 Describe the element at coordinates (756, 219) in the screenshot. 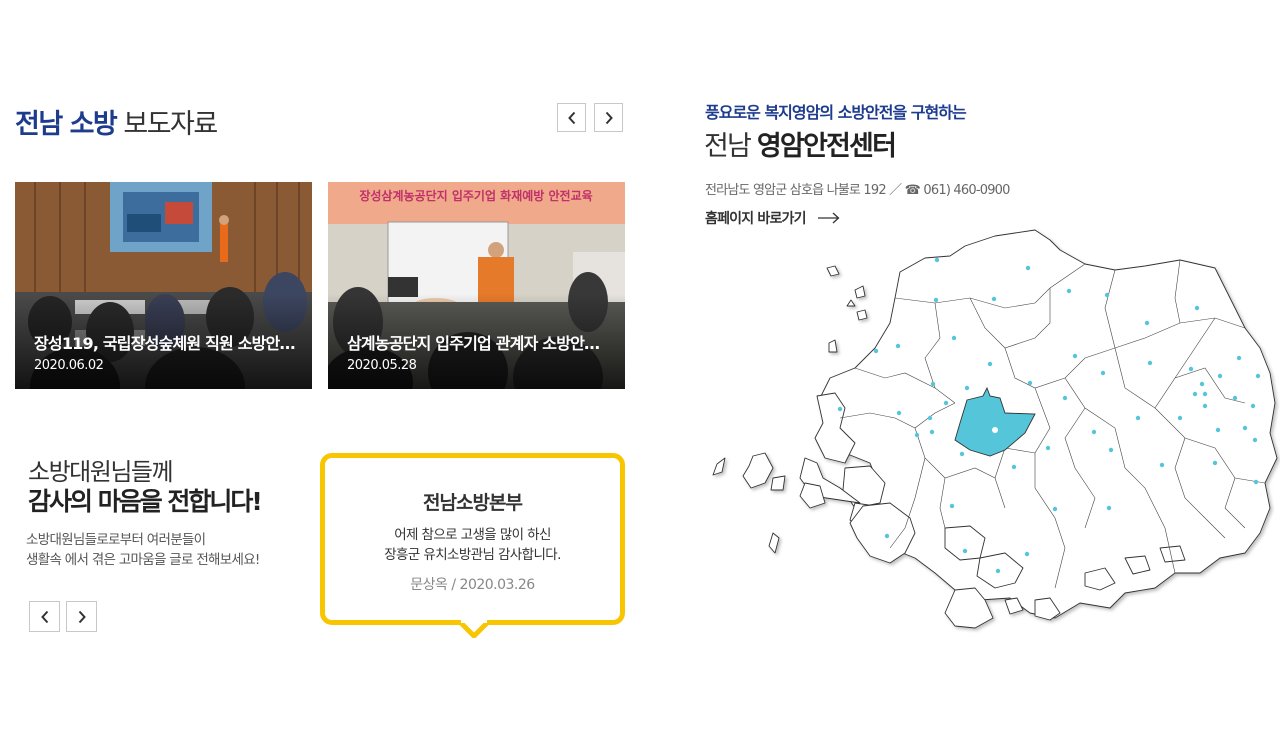

I see `homepage-link-label: 홈페이지 바로가기` at that location.